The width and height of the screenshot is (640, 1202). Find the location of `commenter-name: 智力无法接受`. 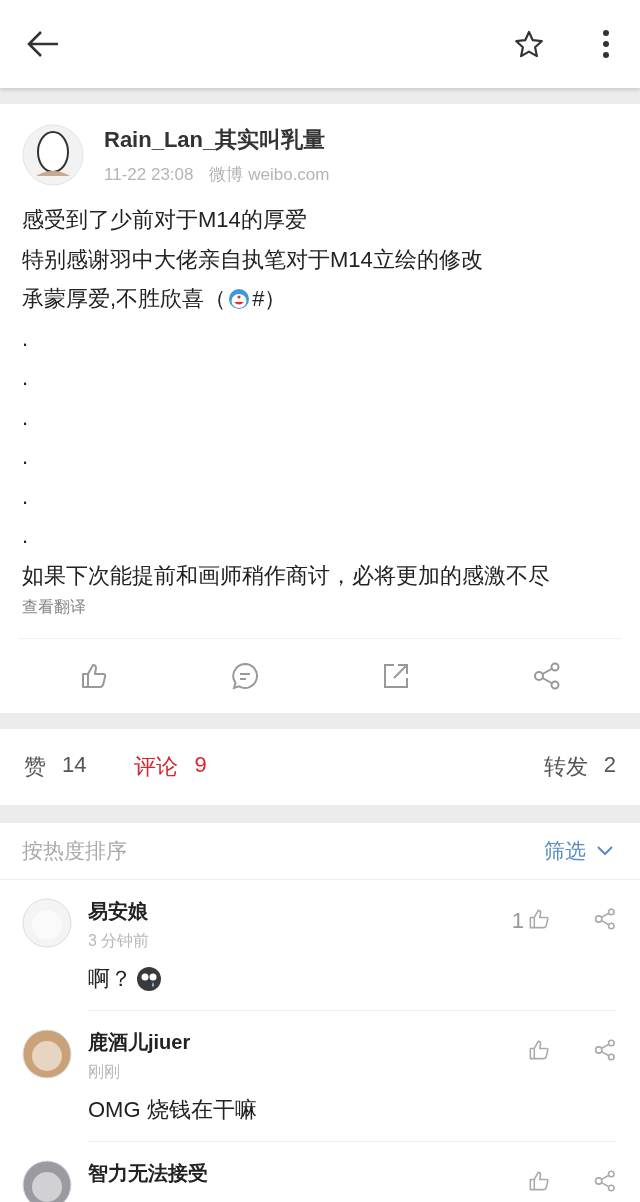

commenter-name: 智力无法接受 is located at coordinates (306, 1173).